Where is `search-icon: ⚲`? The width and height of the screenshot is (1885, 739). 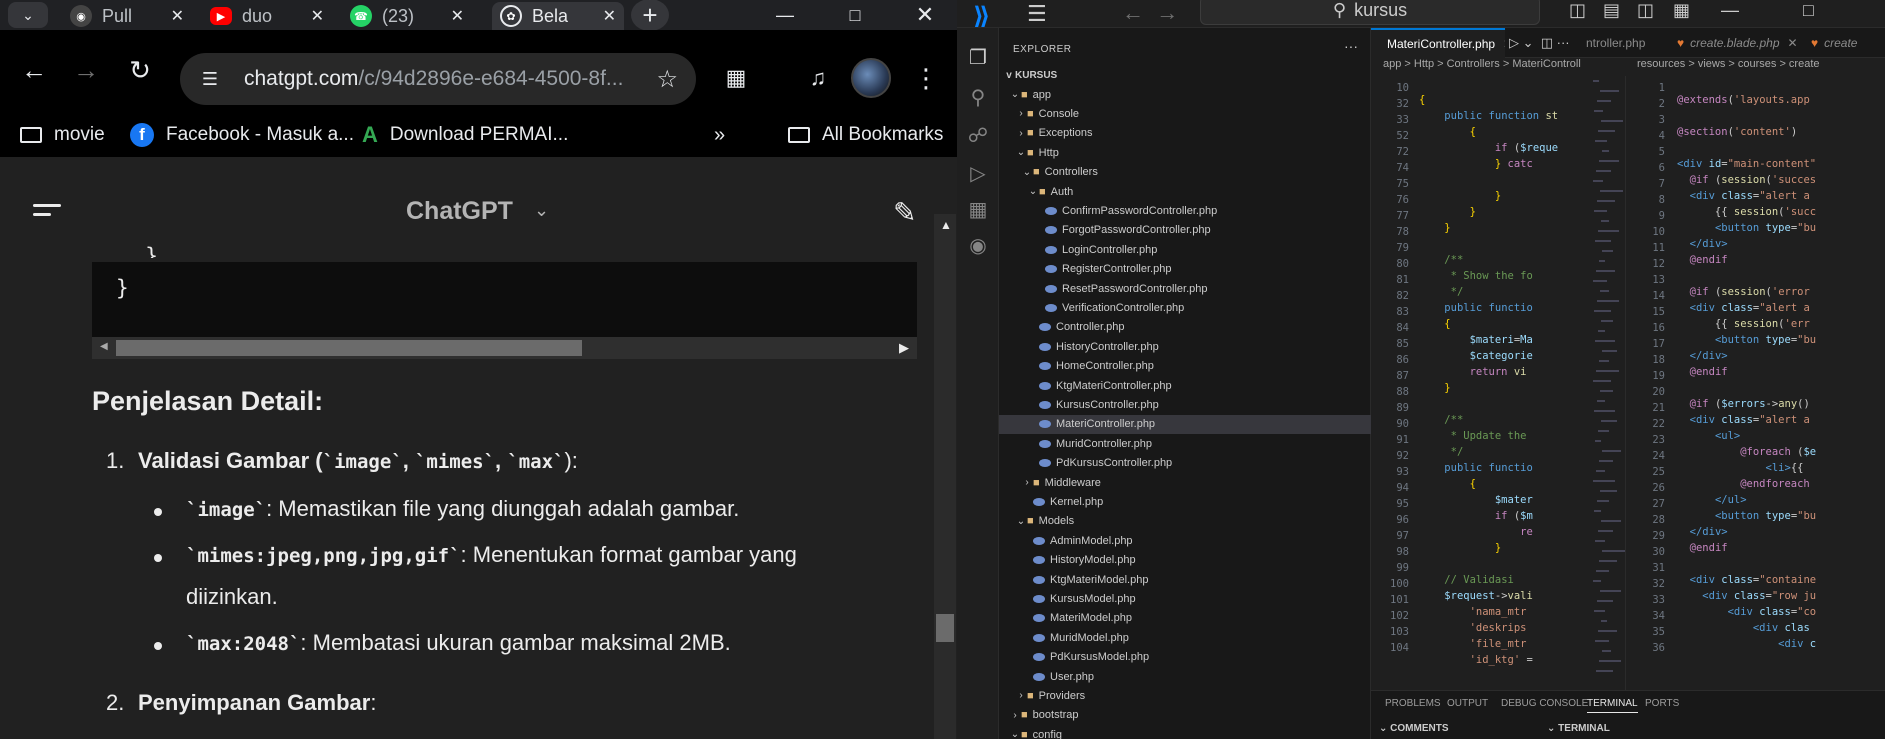 search-icon: ⚲ is located at coordinates (978, 97).